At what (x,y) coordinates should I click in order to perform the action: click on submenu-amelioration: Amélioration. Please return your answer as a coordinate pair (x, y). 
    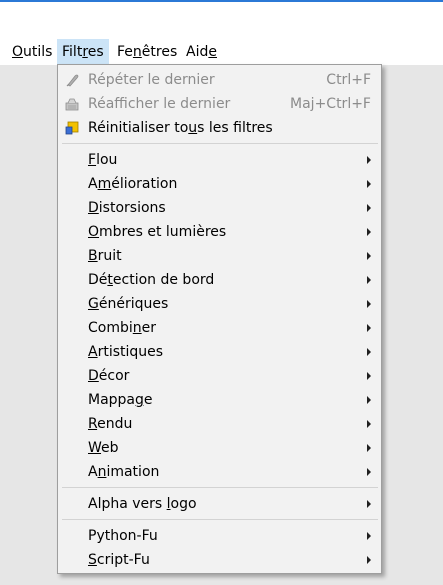
    Looking at the image, I should click on (219, 184).